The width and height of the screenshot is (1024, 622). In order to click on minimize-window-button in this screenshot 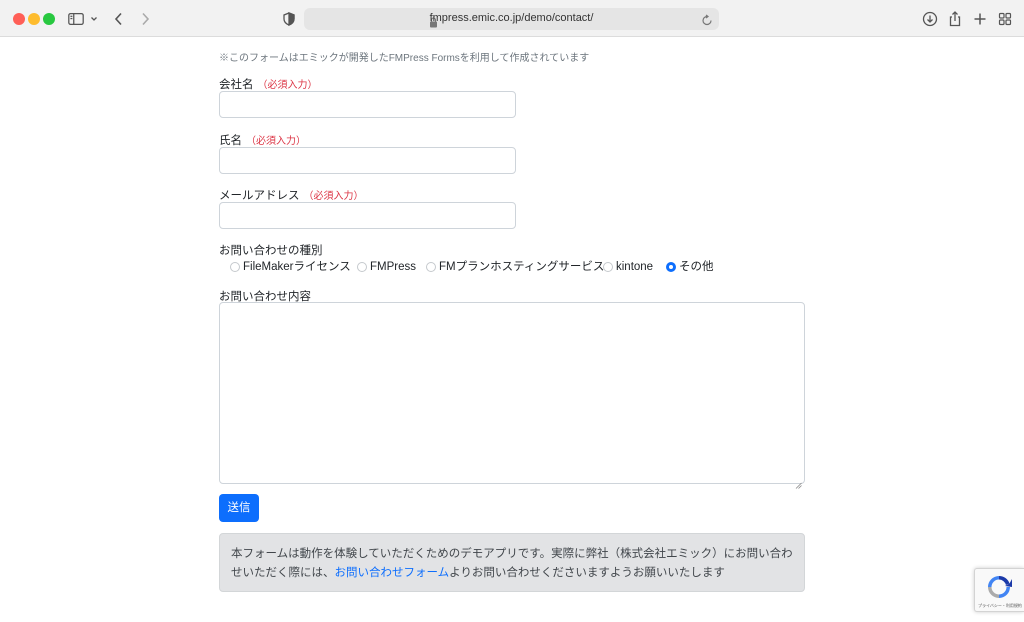, I will do `click(34, 19)`.